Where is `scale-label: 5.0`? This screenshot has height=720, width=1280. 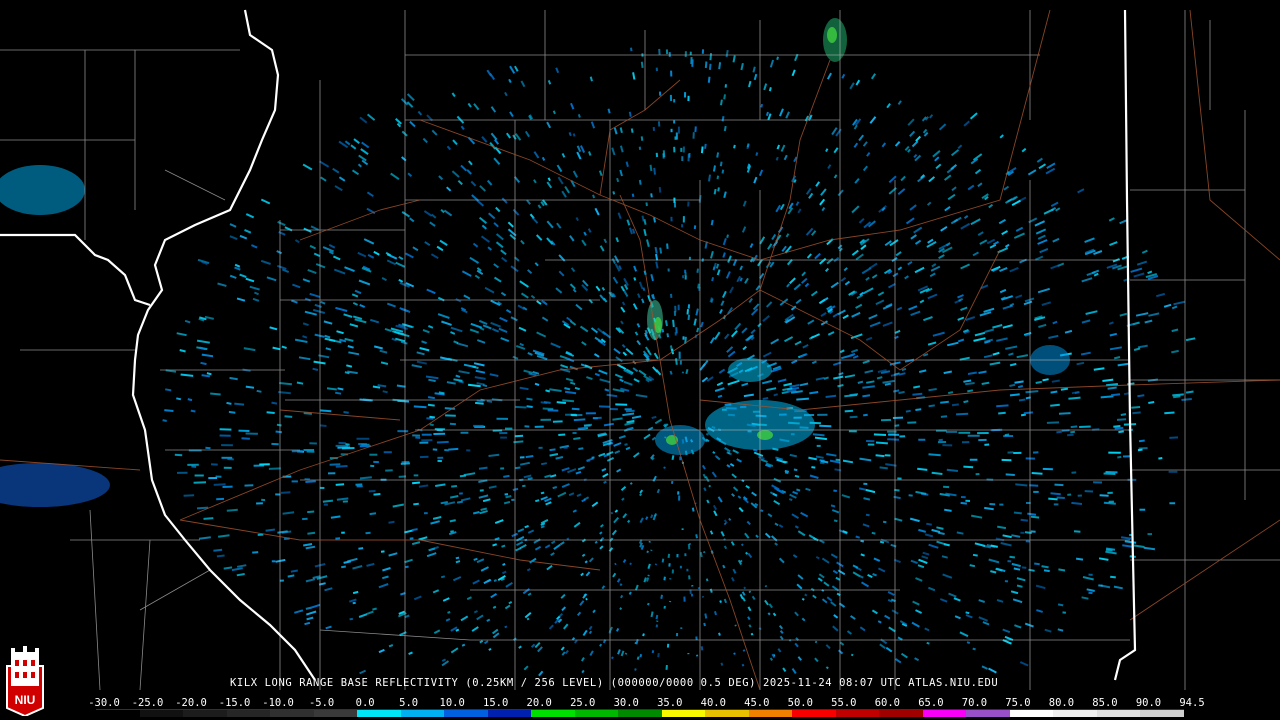
scale-label: 5.0 is located at coordinates (409, 703).